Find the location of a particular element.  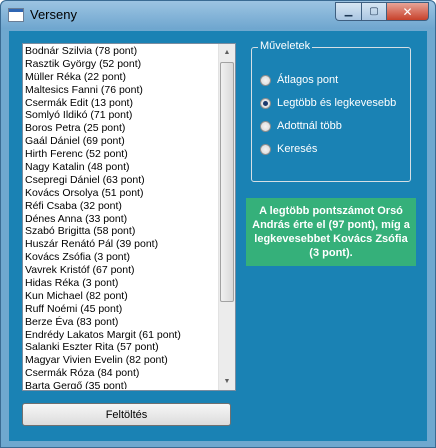

radio-label: Átlagos pont is located at coordinates (308, 80).